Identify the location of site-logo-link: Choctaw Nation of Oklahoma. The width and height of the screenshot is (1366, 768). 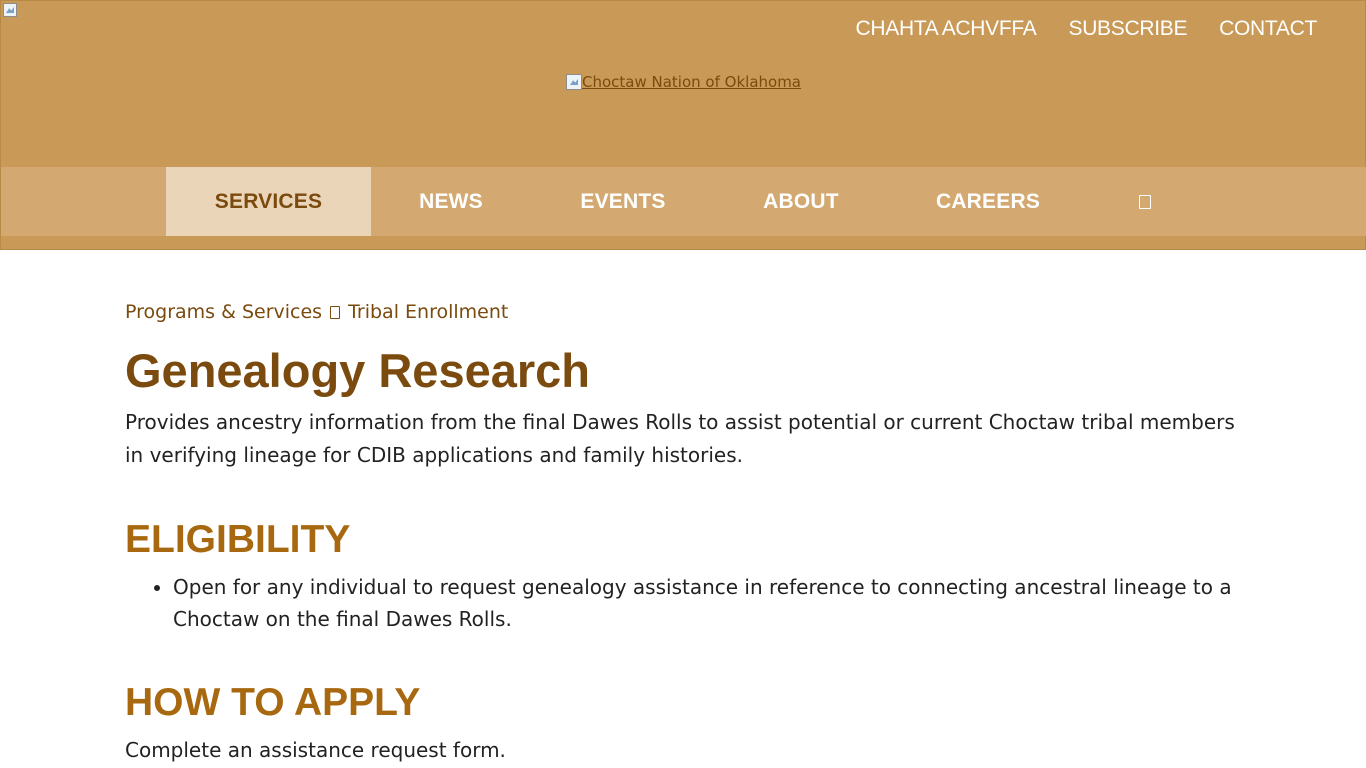
(683, 82).